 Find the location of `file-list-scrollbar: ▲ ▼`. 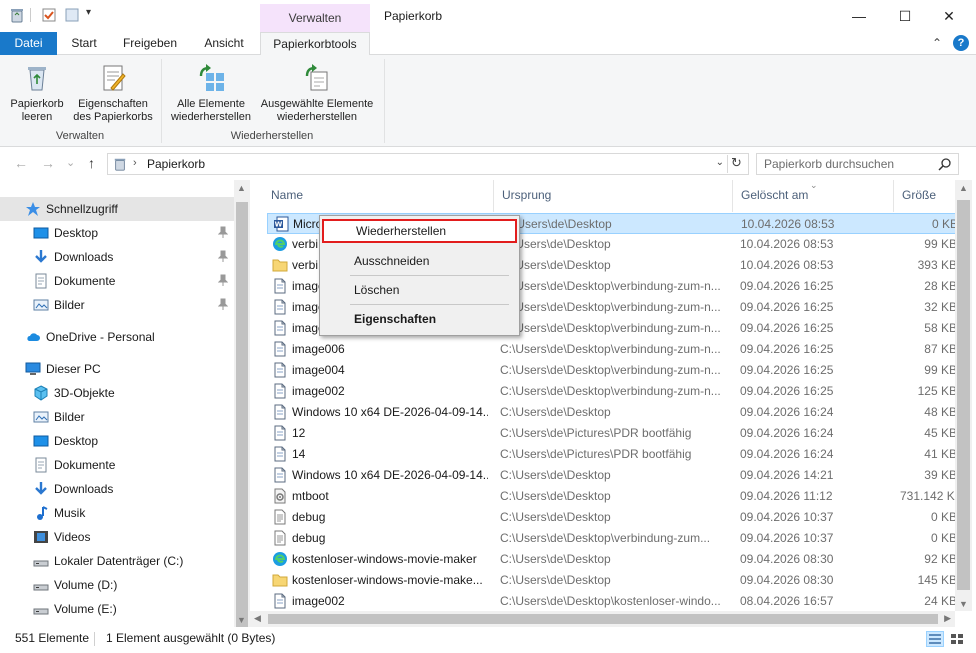

file-list-scrollbar: ▲ ▼ is located at coordinates (963, 395).